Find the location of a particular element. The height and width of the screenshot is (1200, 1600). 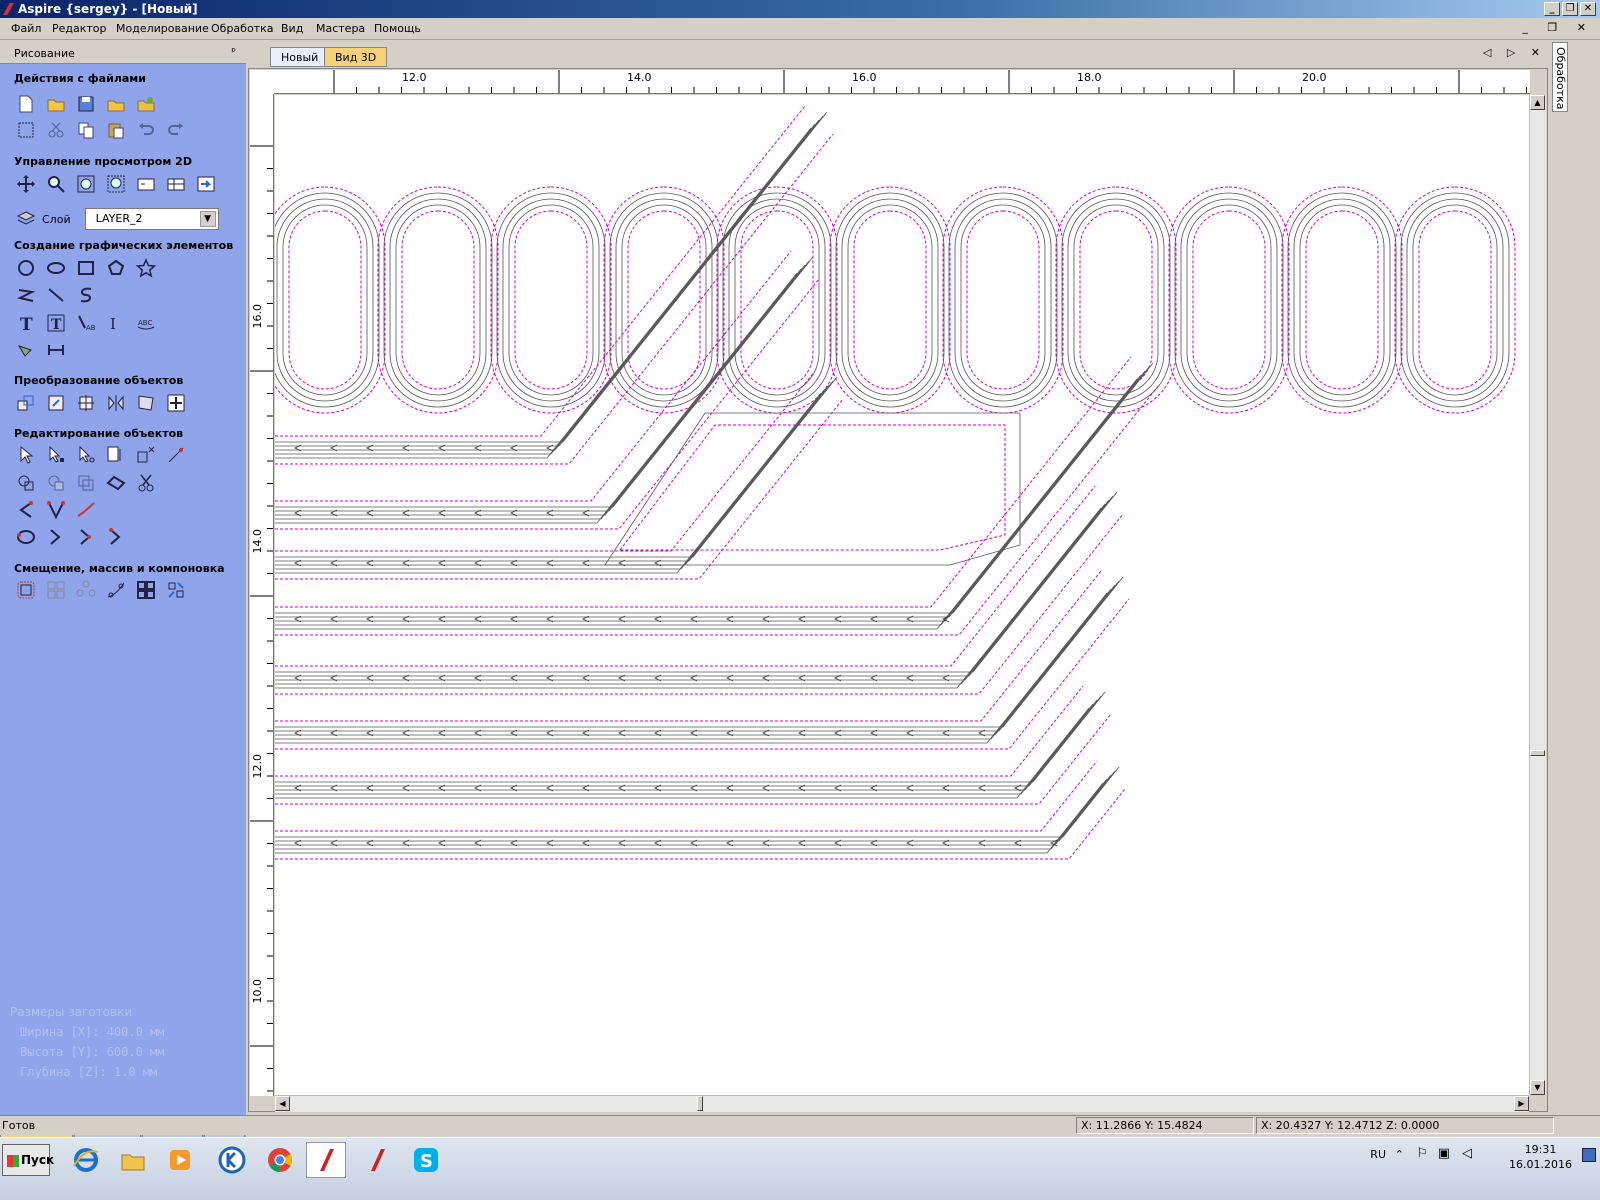

text-arc-icon: I is located at coordinates (116, 323).